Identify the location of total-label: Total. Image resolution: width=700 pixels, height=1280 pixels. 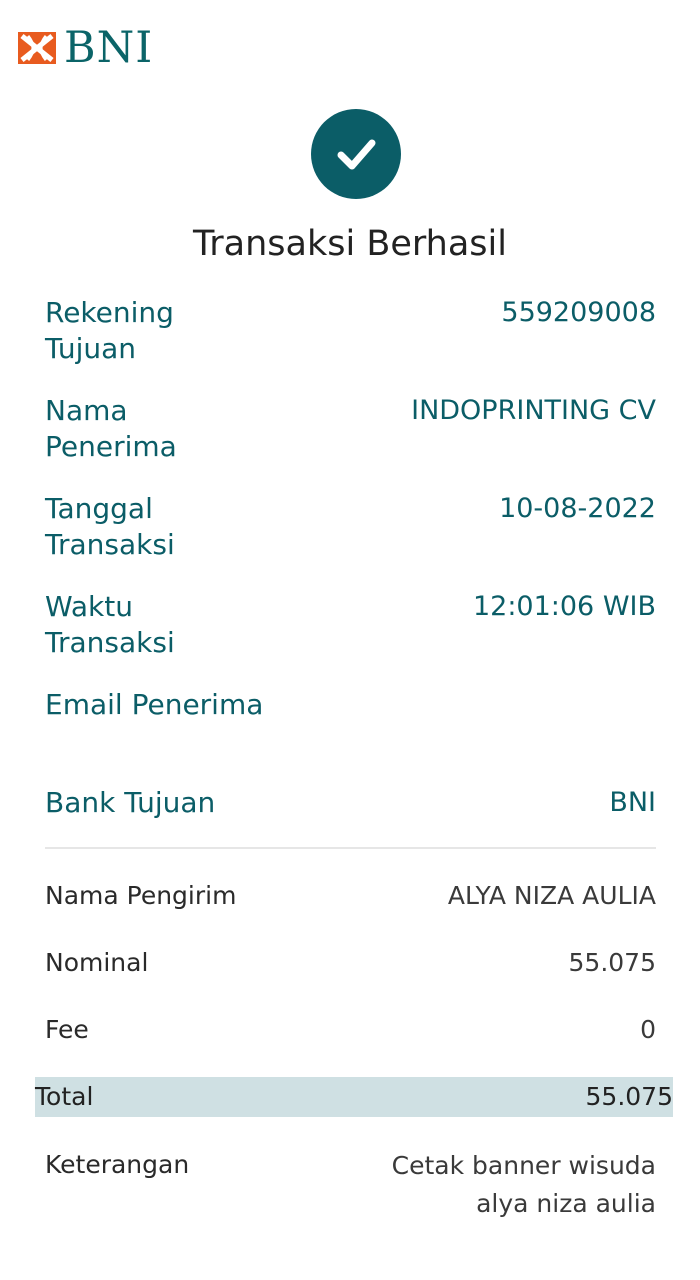
(64, 1096).